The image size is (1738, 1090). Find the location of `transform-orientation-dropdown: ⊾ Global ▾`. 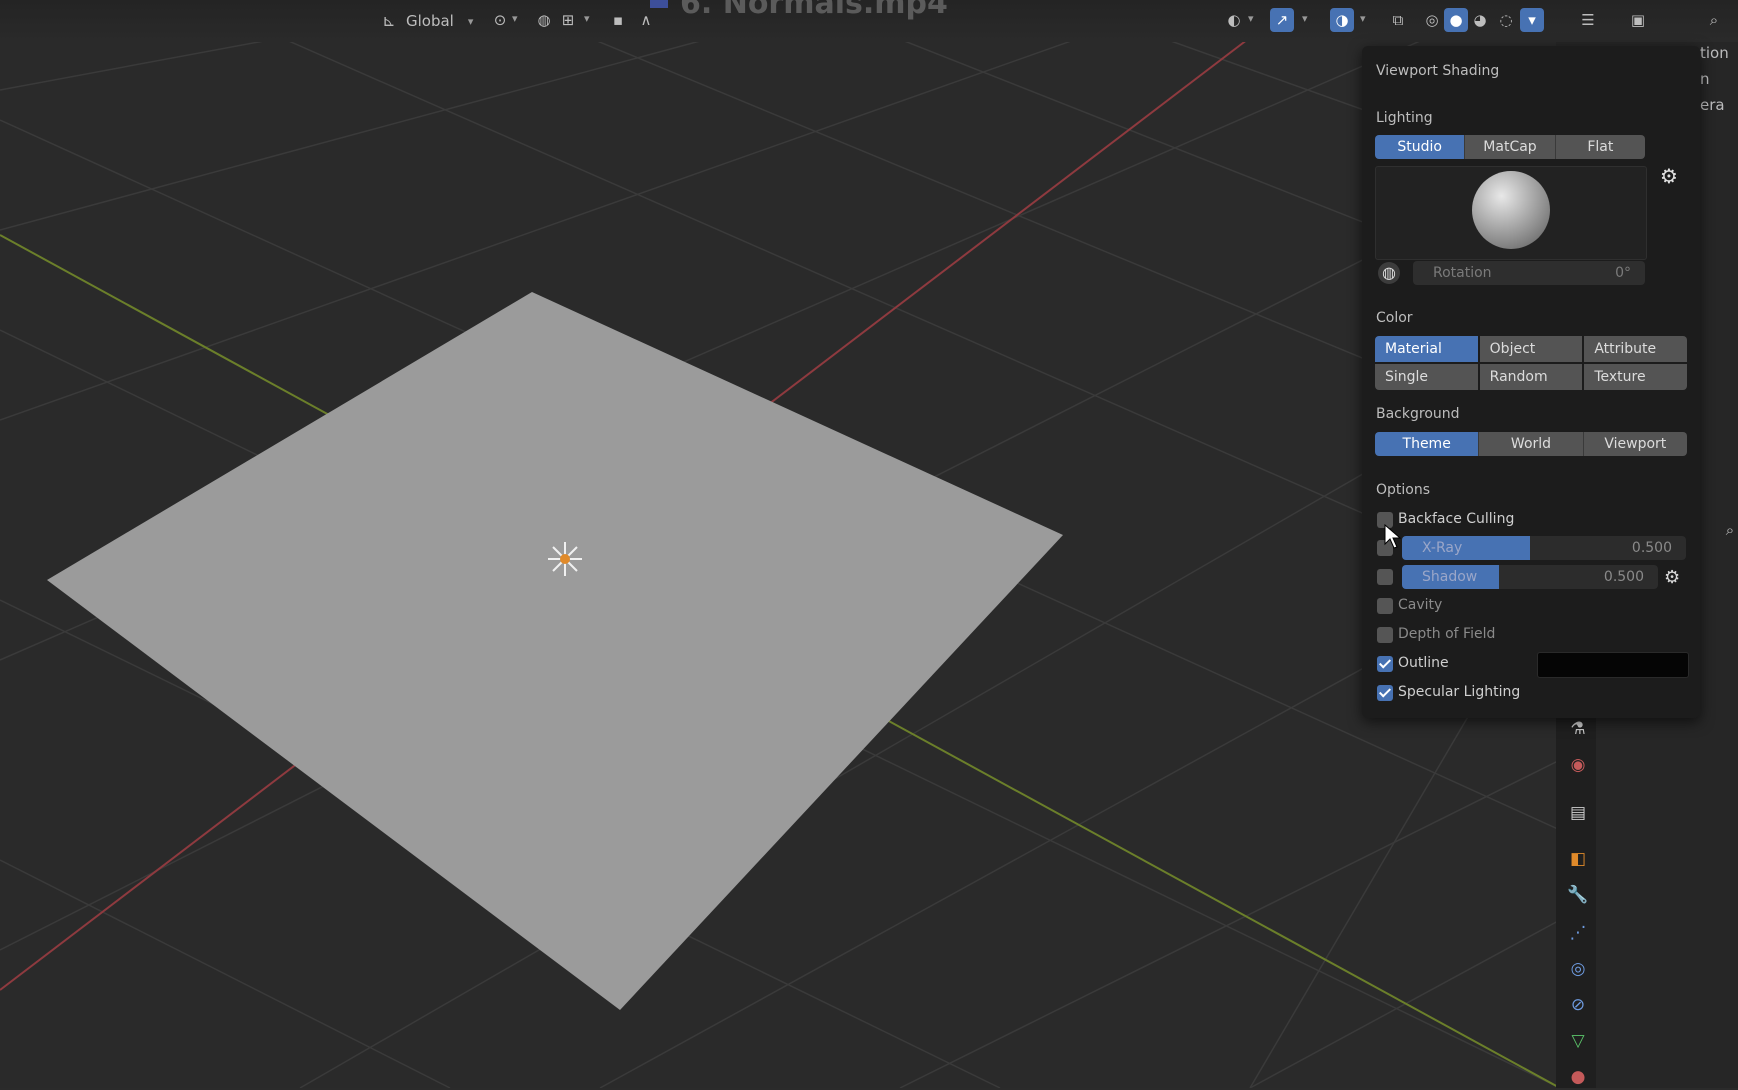

transform-orientation-dropdown: ⊾ Global ▾ is located at coordinates (425, 21).